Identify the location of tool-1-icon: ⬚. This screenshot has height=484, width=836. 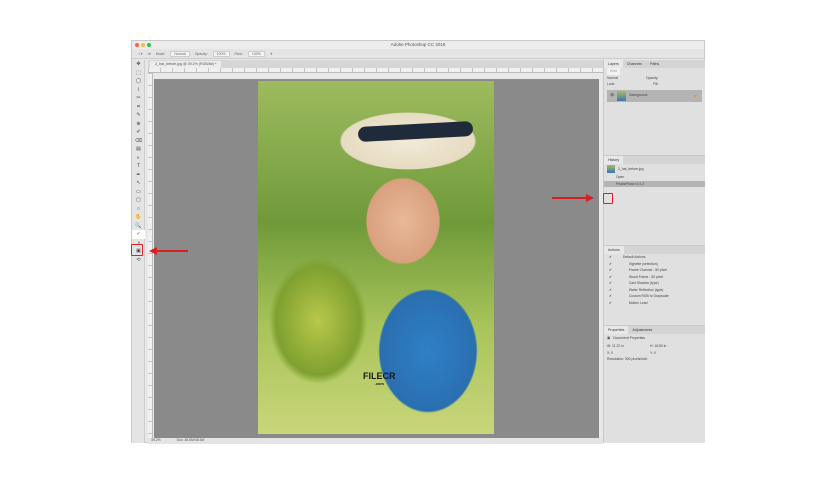
(138, 73).